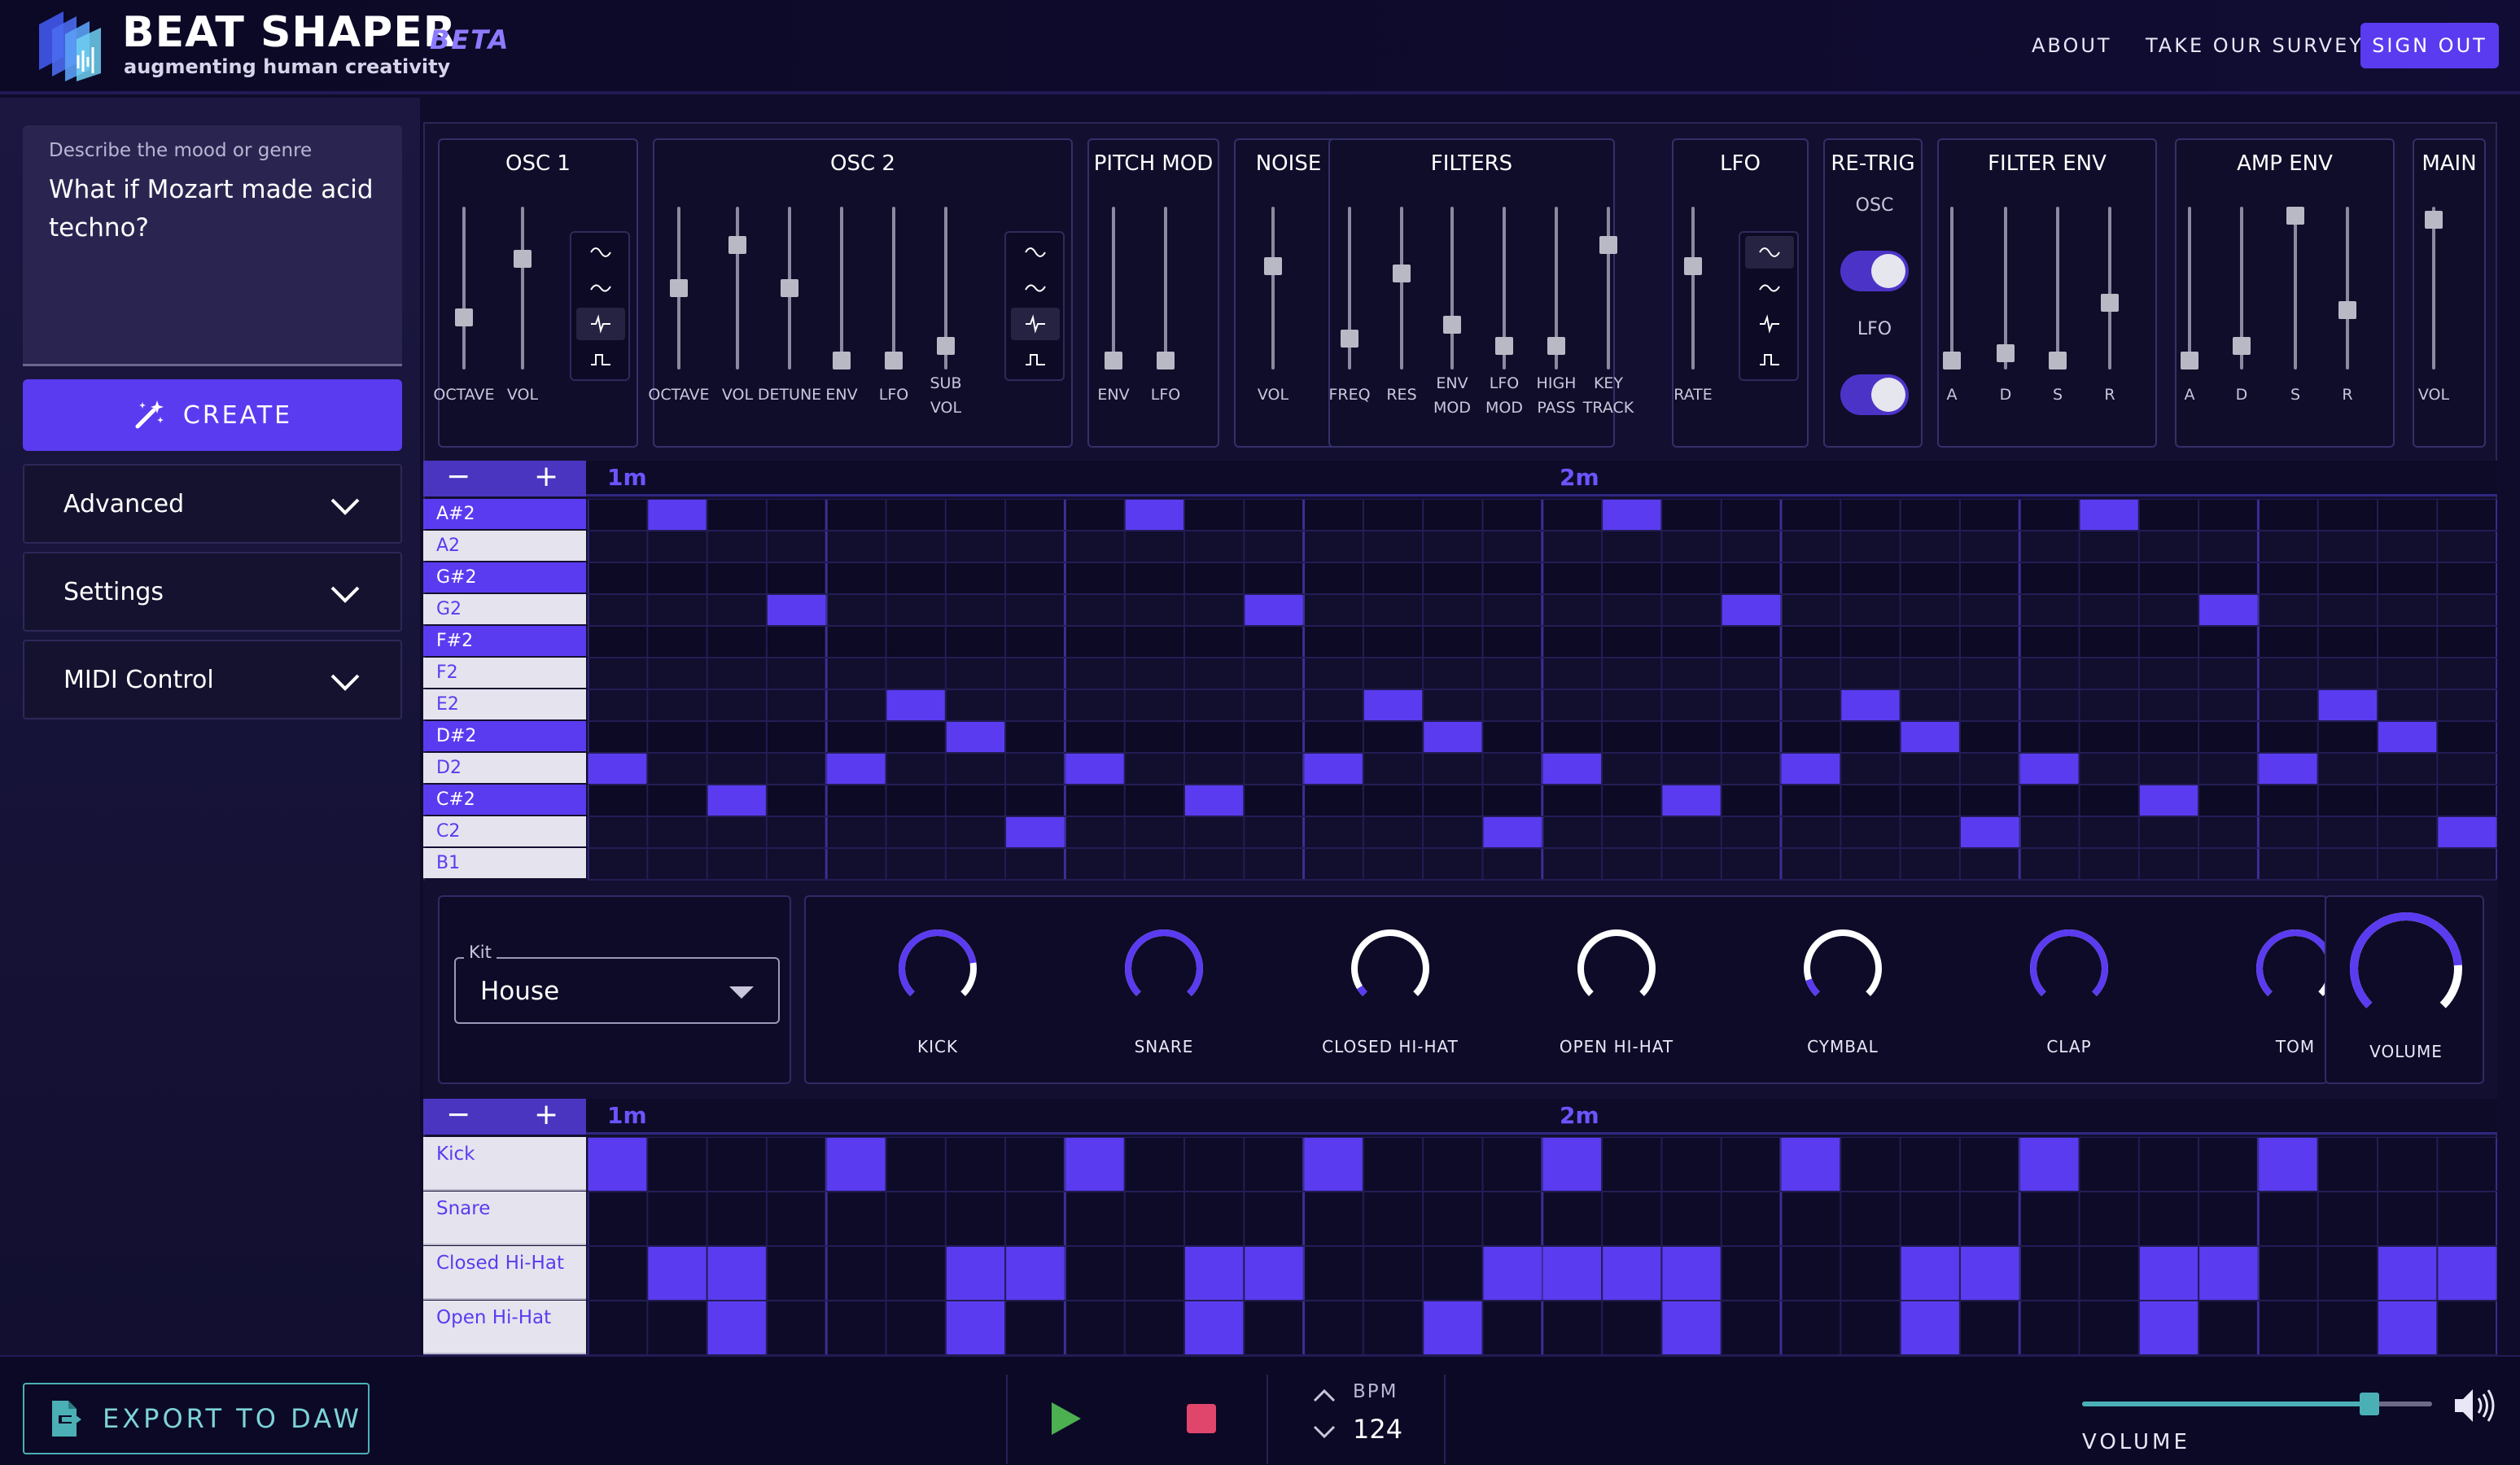 The image size is (2520, 1465). I want to click on bpm-increase-icon, so click(1324, 1396).